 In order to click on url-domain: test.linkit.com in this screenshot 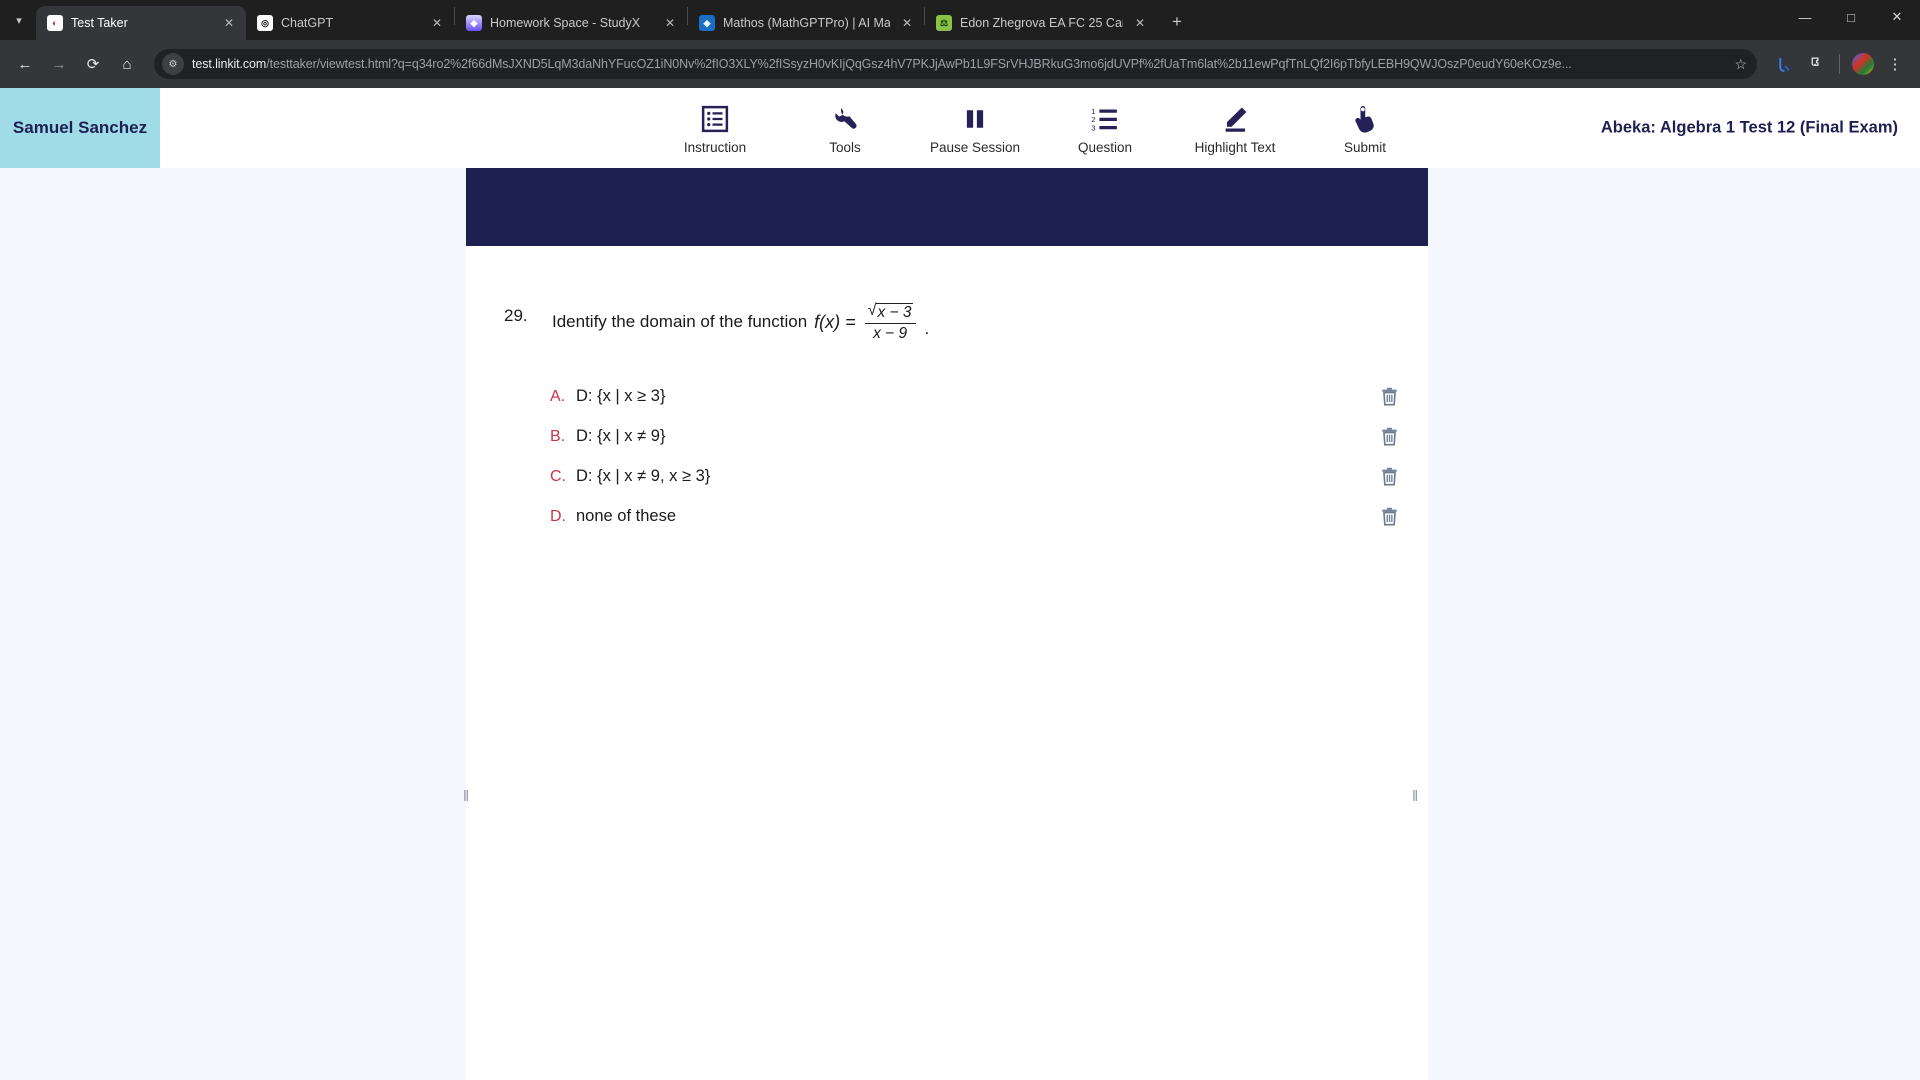, I will do `click(229, 64)`.